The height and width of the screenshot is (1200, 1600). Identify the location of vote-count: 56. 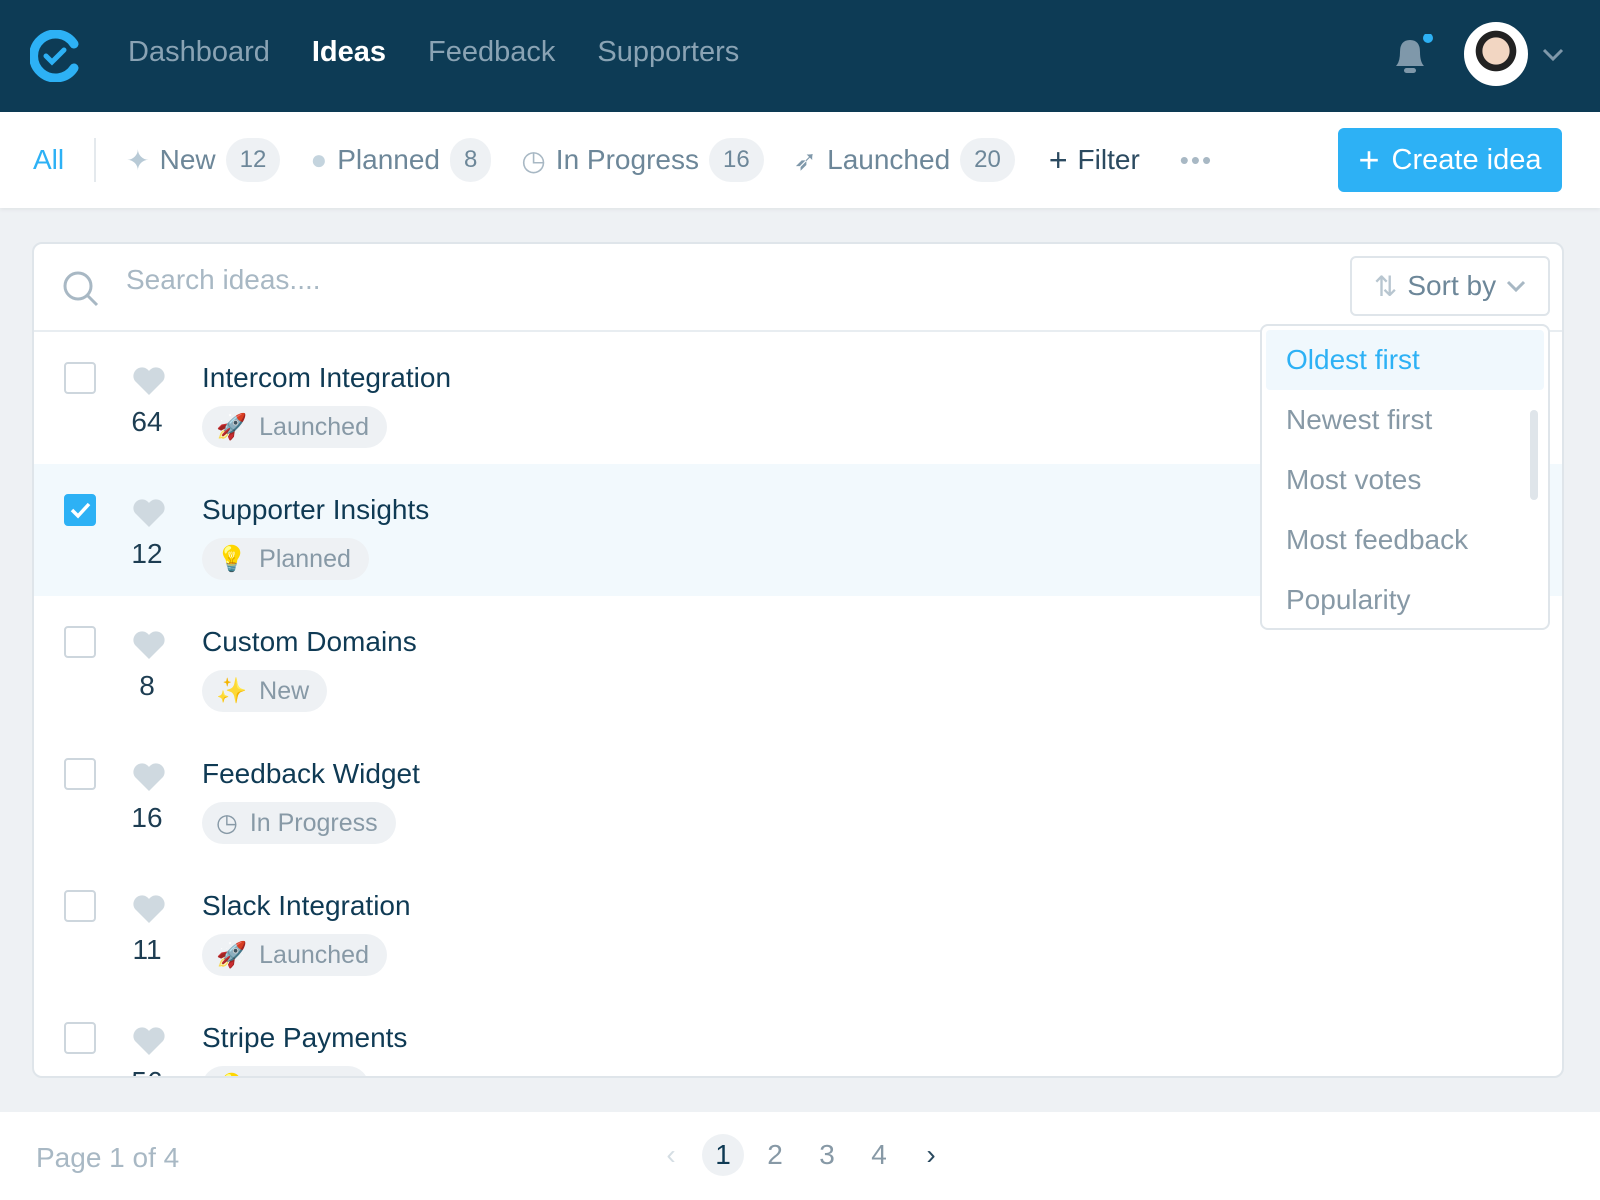
(147, 1071).